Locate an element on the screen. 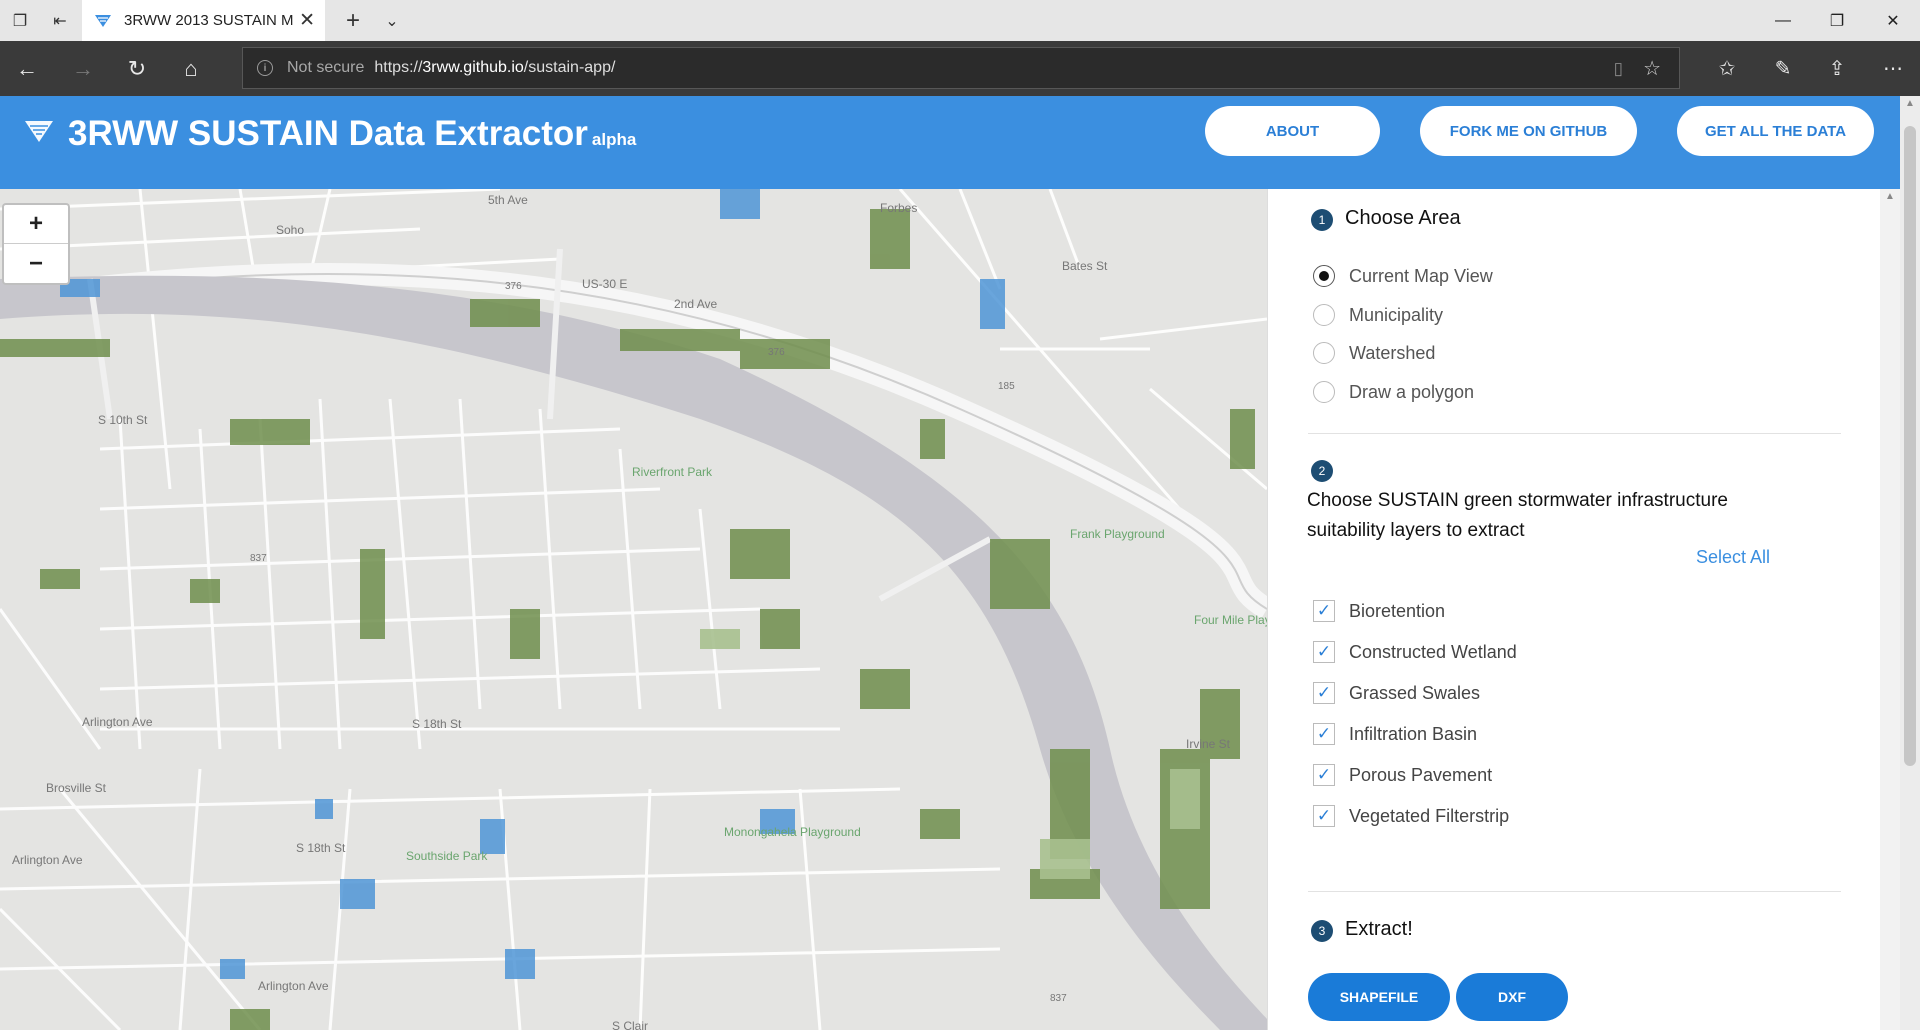  zoom-out-button: − is located at coordinates (36, 263).